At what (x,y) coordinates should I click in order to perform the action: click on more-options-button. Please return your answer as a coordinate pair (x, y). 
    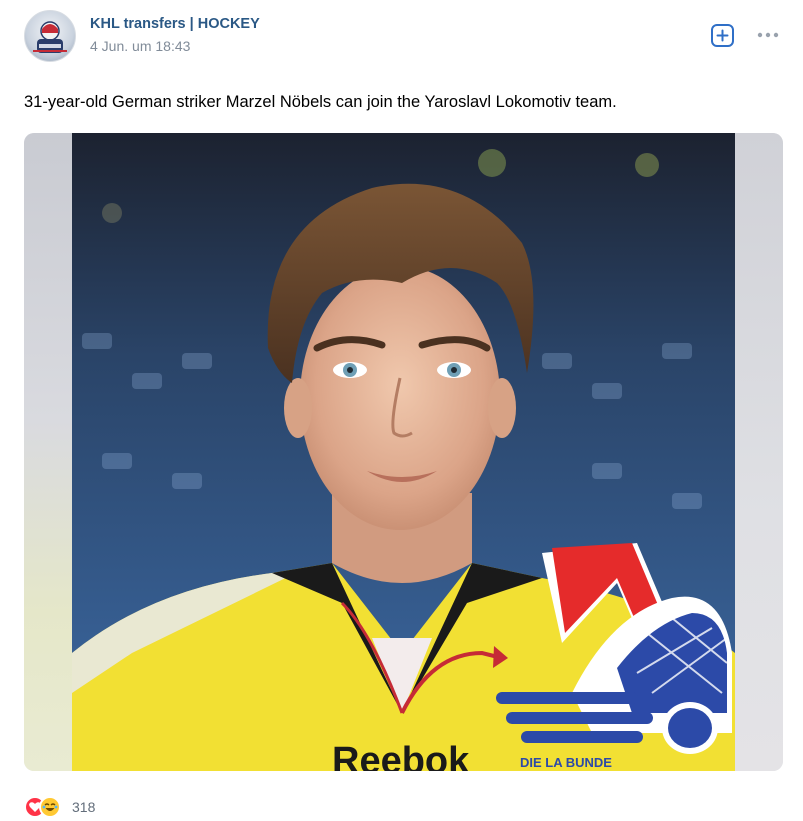
    Looking at the image, I should click on (768, 35).